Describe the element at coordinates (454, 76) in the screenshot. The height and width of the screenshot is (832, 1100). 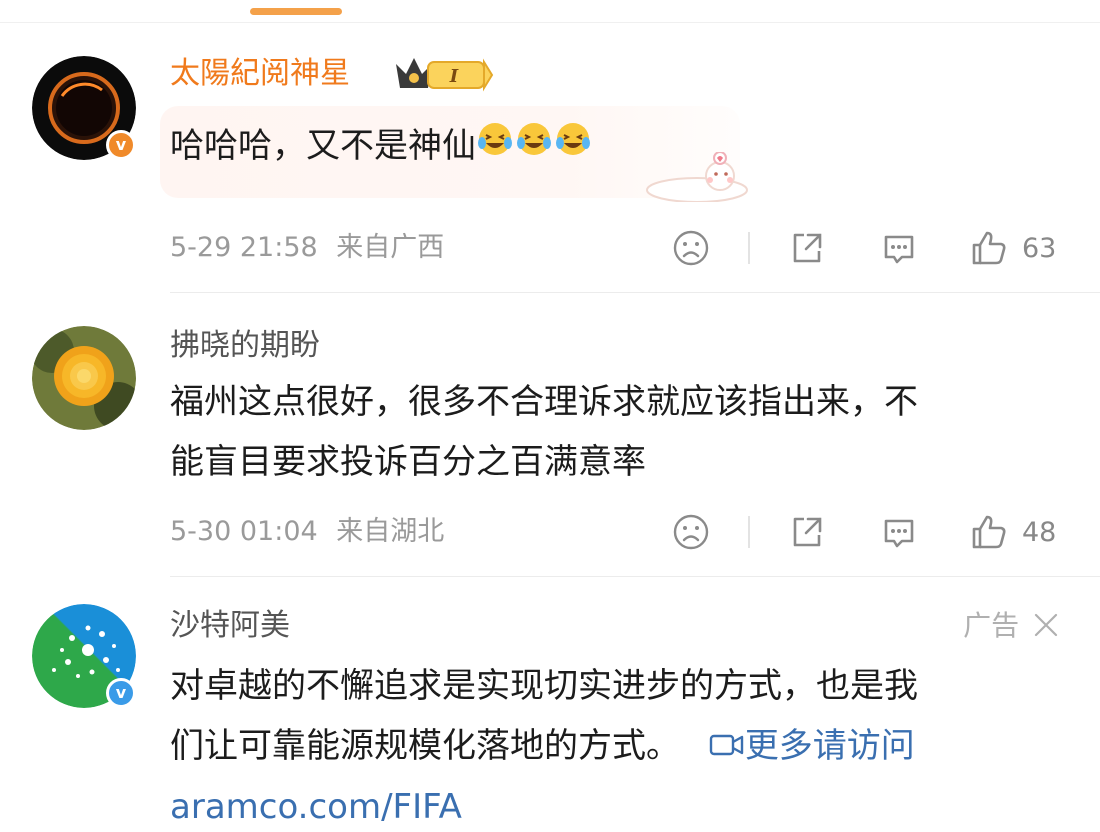
I see `svg-text: I` at that location.